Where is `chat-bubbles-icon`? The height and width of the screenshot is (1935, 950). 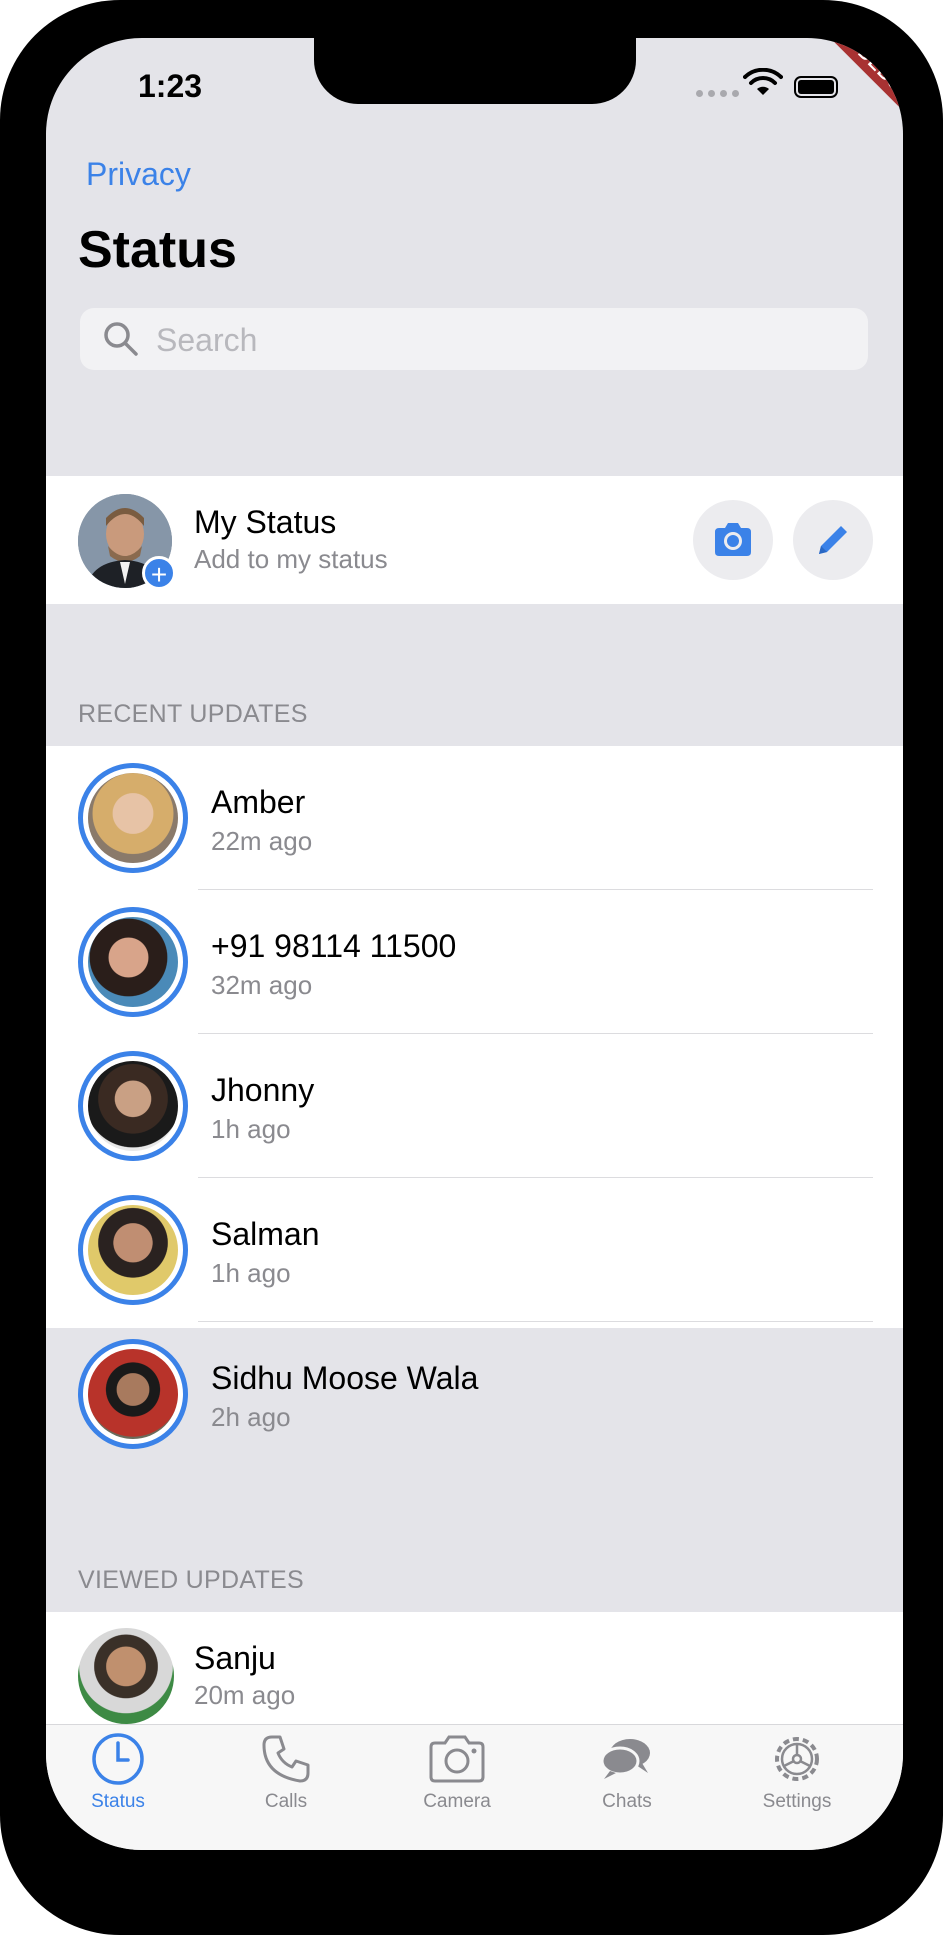 chat-bubbles-icon is located at coordinates (625, 1759).